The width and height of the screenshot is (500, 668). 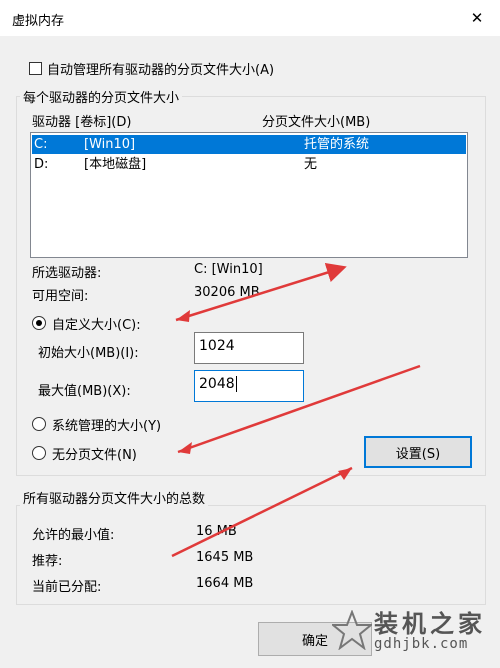 What do you see at coordinates (352, 630) in the screenshot?
I see `star-logo-icon` at bounding box center [352, 630].